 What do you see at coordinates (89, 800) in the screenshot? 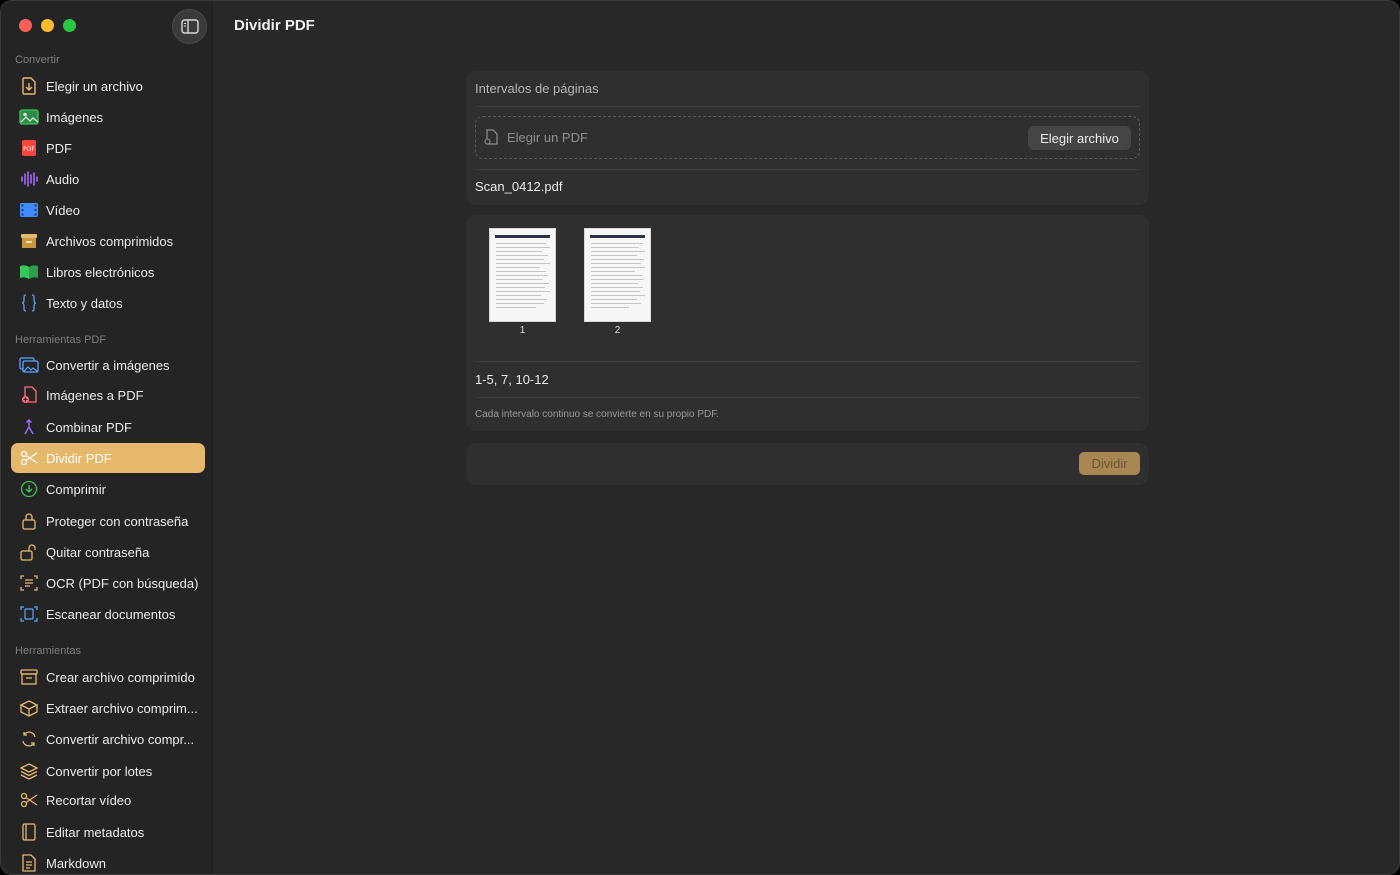
I see `sidebar-item-label: Recortar vídeo` at bounding box center [89, 800].